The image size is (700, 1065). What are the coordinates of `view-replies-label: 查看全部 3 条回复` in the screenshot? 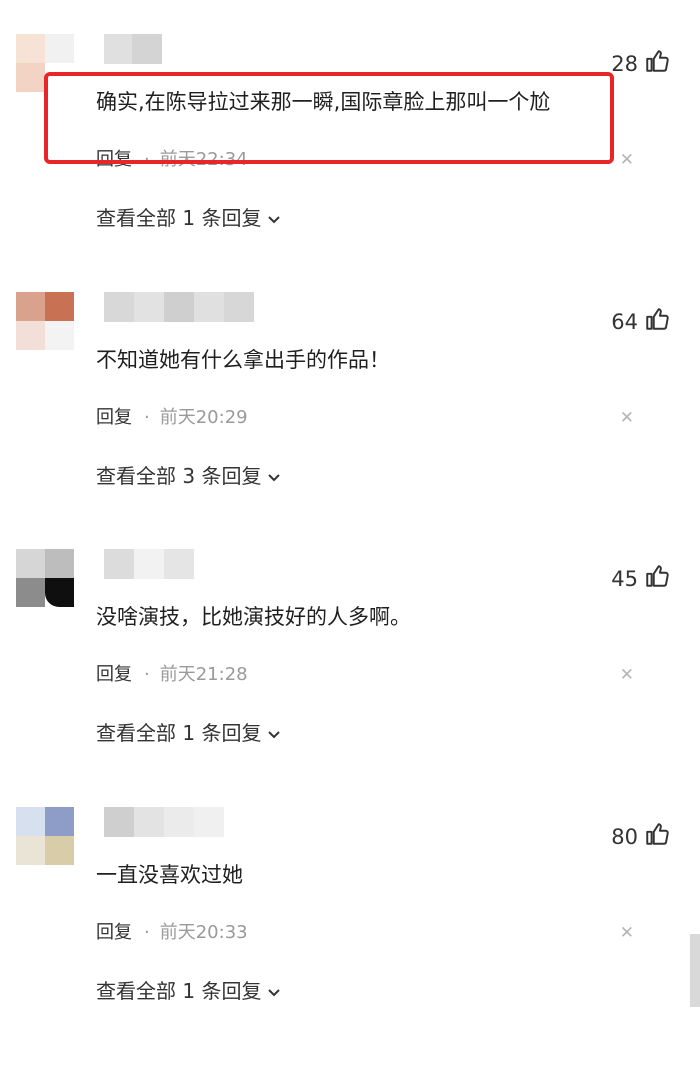 It's located at (179, 476).